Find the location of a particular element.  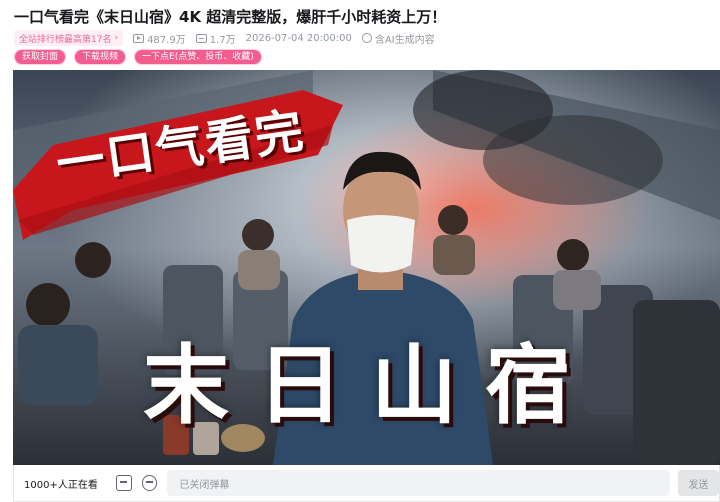

ai-note-text: 含AI生成内容 is located at coordinates (404, 40).